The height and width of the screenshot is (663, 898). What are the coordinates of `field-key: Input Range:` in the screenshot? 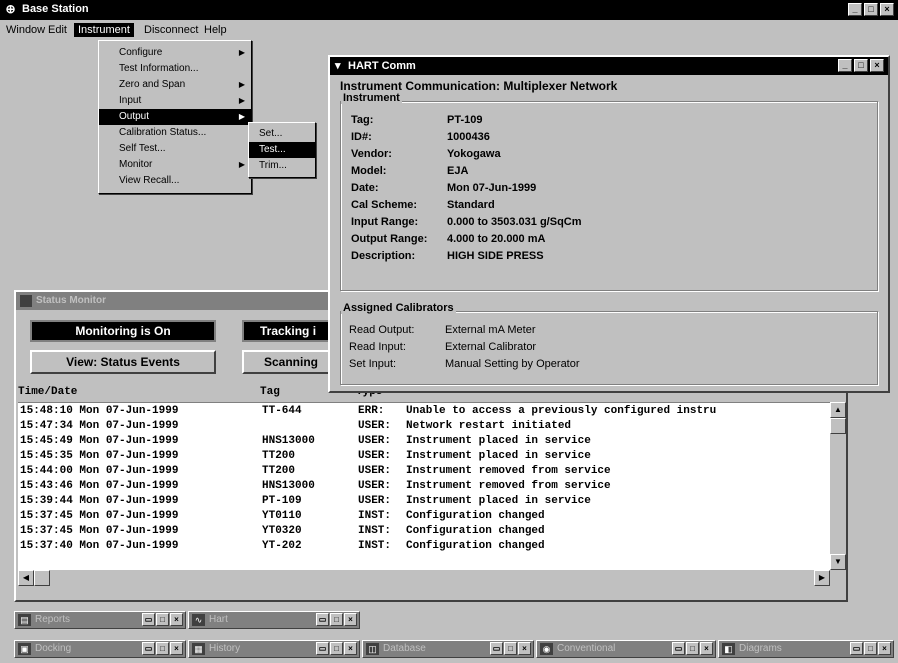 It's located at (385, 222).